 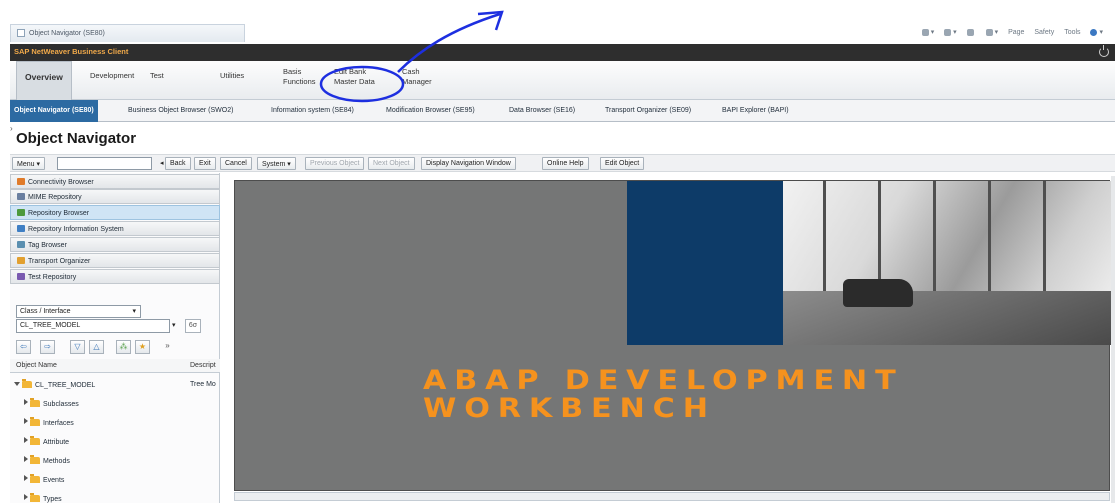 What do you see at coordinates (127, 33) in the screenshot?
I see `browser-tab: Object Navigator (SE80)` at bounding box center [127, 33].